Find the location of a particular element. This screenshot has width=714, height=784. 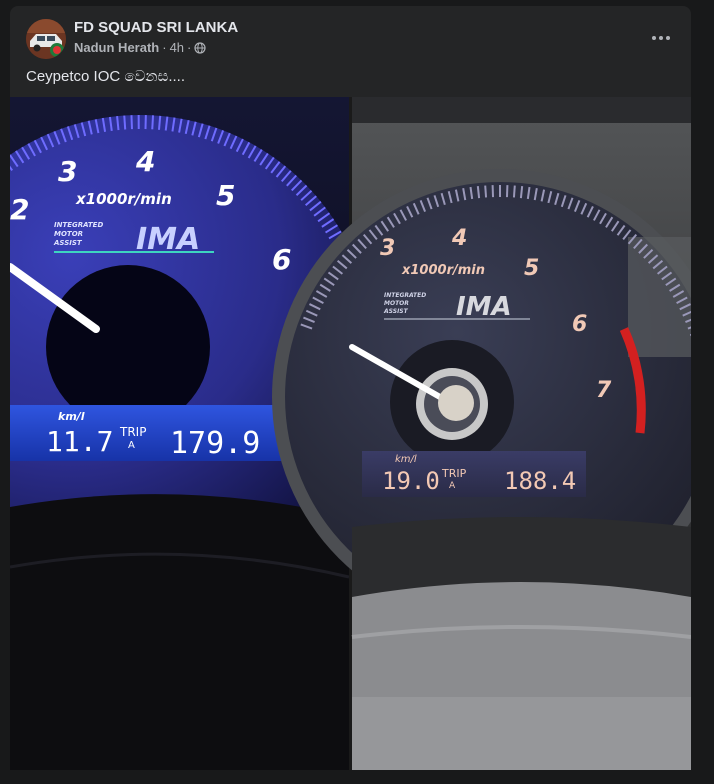

globe-icon is located at coordinates (200, 47).